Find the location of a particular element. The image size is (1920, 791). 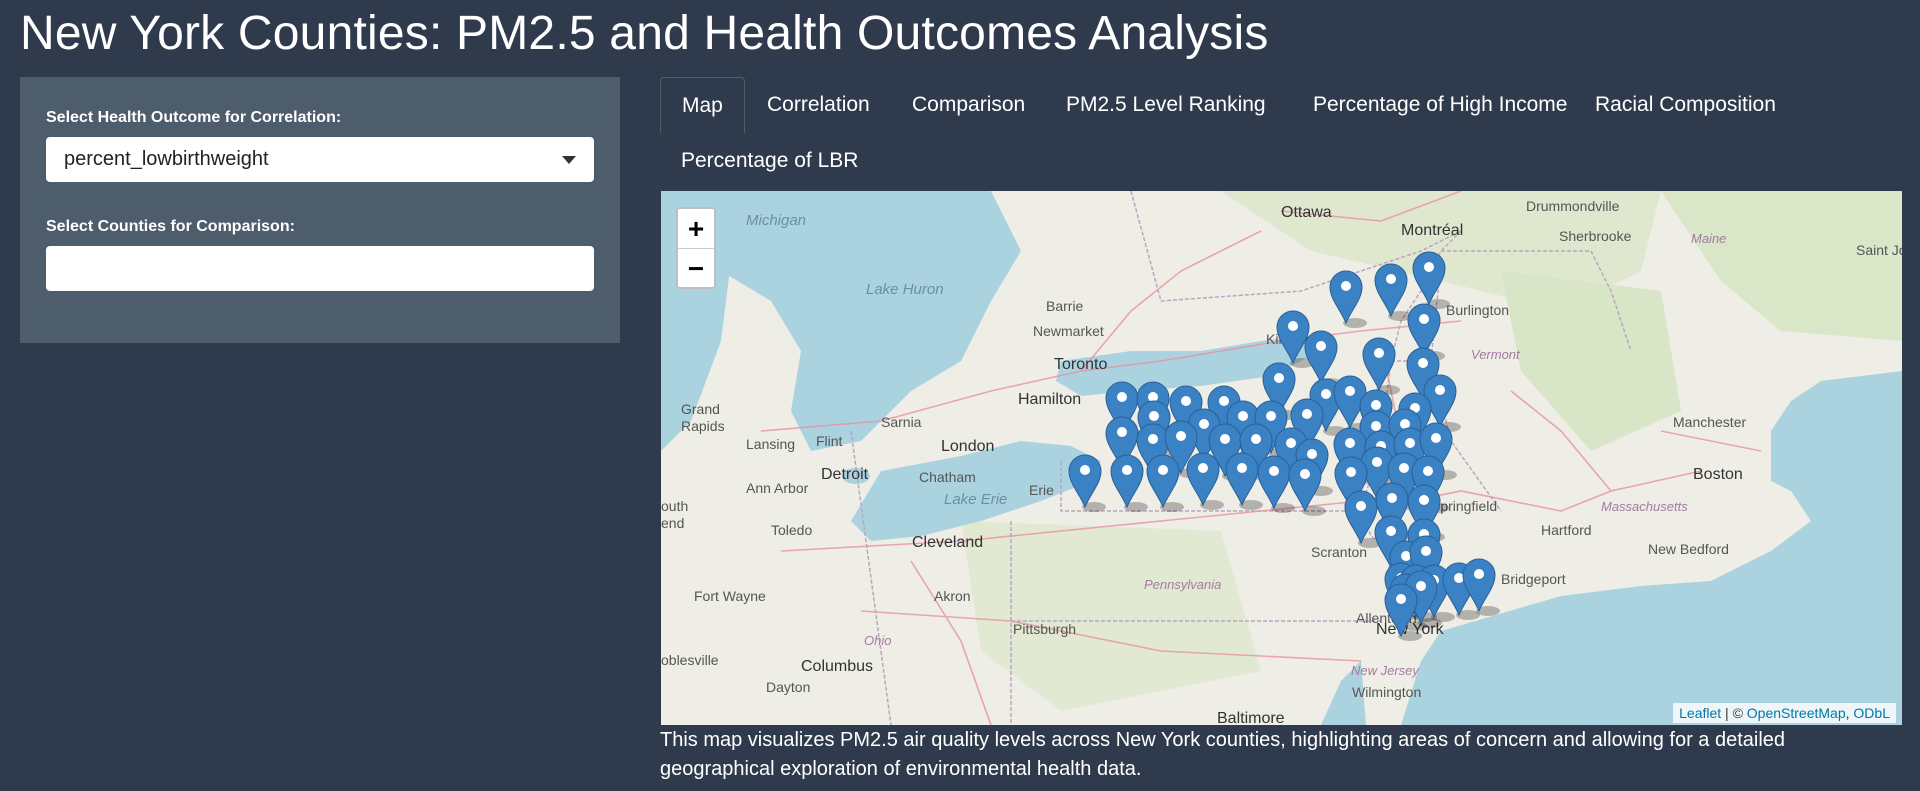

map-label-scranton: Scranton is located at coordinates (1339, 552).